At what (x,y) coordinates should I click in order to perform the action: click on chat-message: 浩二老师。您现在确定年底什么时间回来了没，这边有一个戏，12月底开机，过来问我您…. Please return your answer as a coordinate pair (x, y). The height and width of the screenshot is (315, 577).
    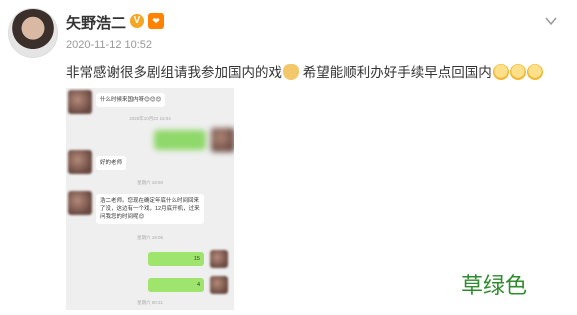
    Looking at the image, I should click on (150, 209).